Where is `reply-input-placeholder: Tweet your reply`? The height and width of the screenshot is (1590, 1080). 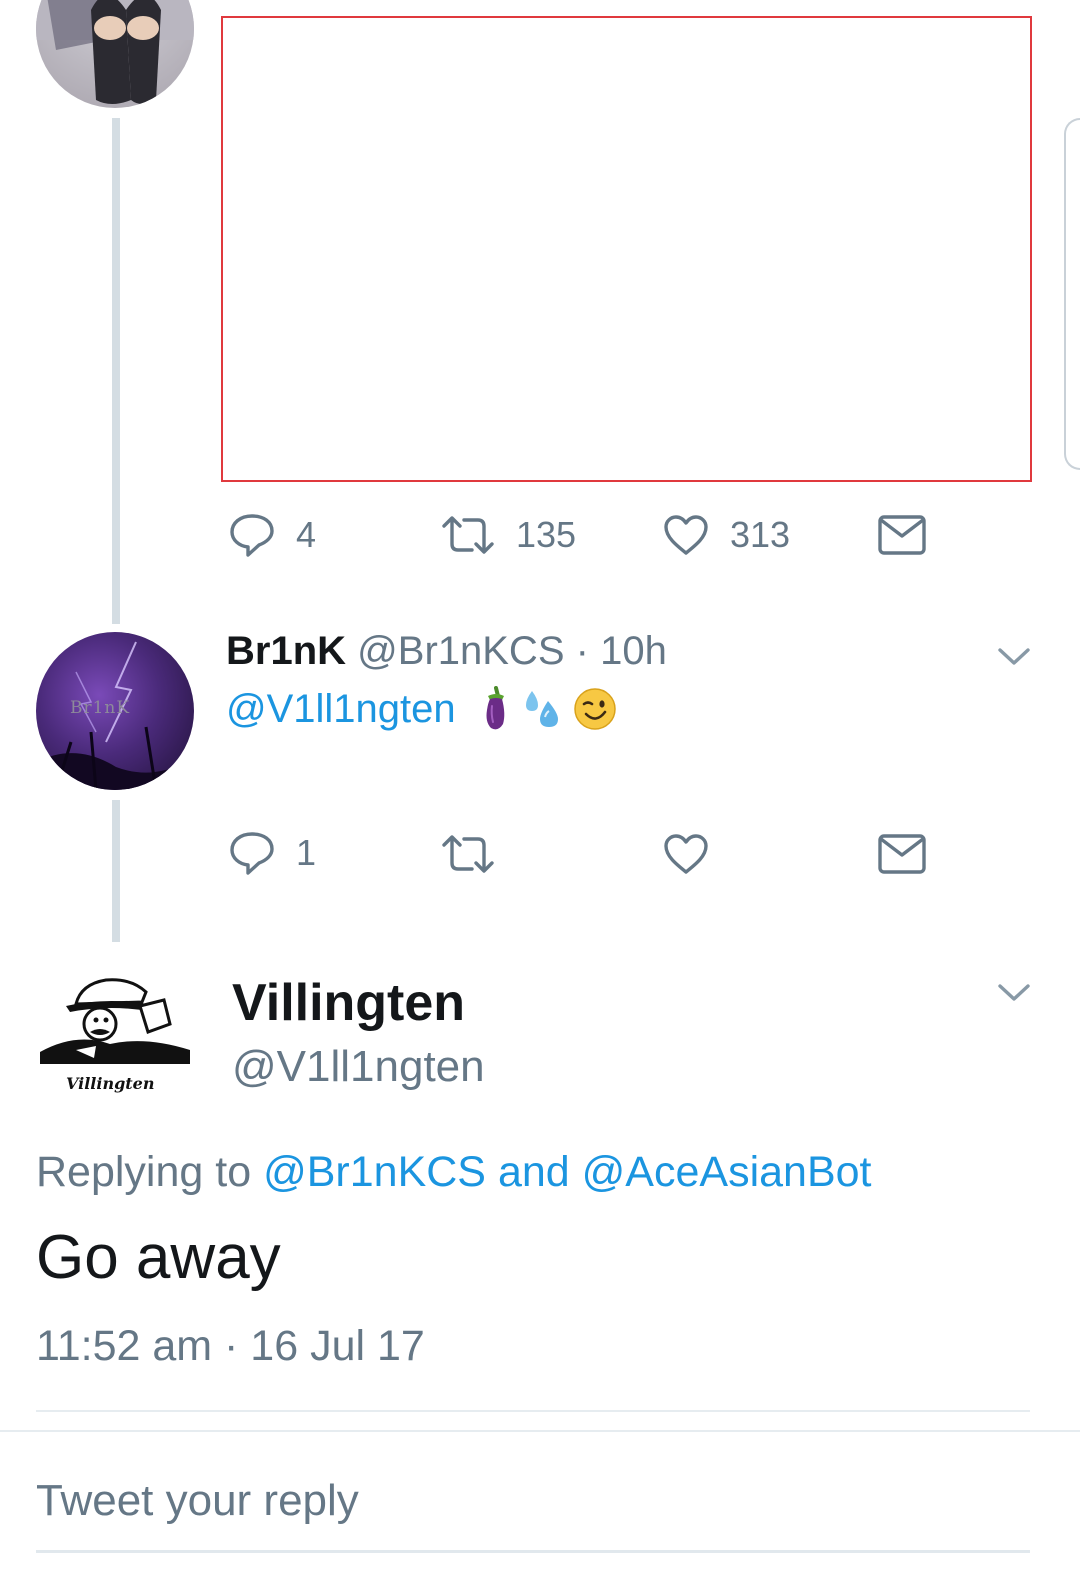
reply-input-placeholder: Tweet your reply is located at coordinates (197, 1500).